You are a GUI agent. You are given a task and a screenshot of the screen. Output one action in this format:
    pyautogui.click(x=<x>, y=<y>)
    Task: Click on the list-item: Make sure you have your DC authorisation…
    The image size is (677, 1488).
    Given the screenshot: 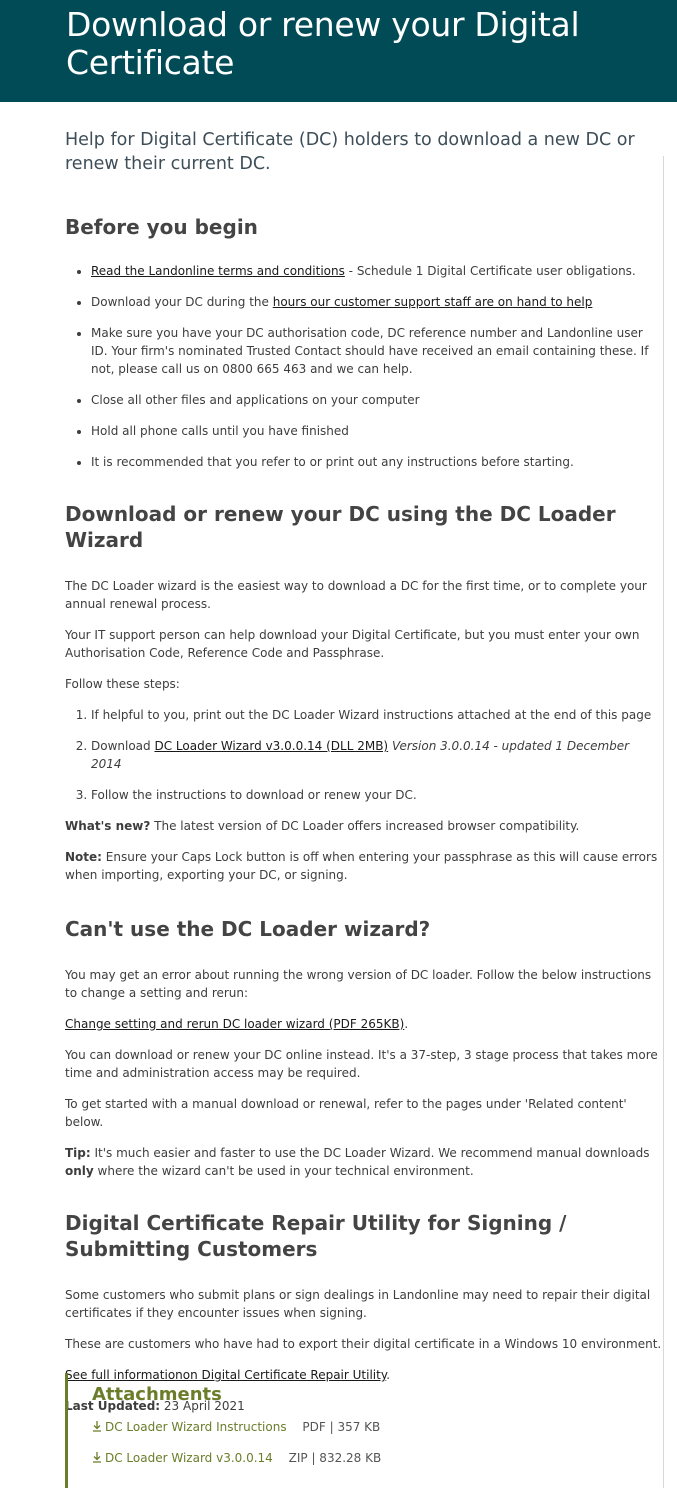 What is the action you would take?
    pyautogui.click(x=377, y=351)
    